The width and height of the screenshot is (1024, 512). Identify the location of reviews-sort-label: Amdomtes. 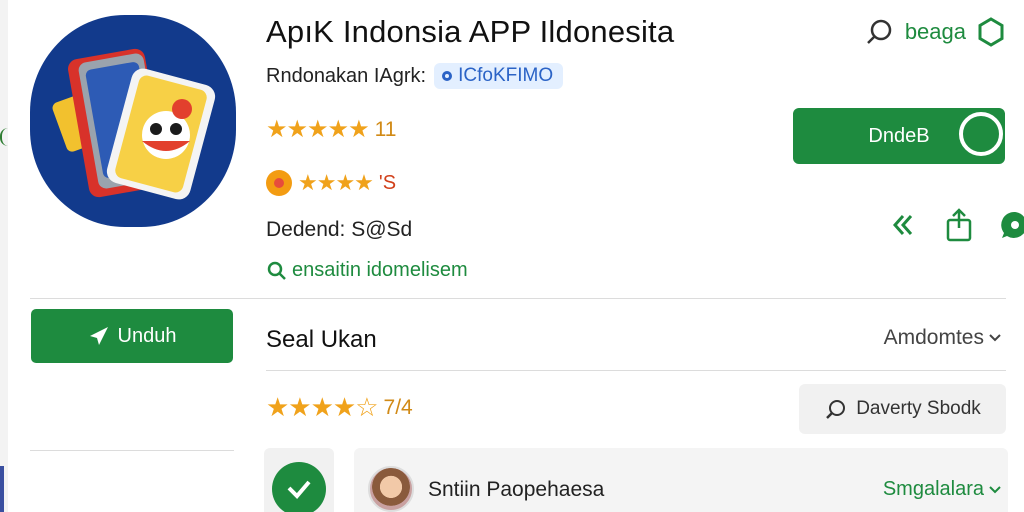
(933, 337).